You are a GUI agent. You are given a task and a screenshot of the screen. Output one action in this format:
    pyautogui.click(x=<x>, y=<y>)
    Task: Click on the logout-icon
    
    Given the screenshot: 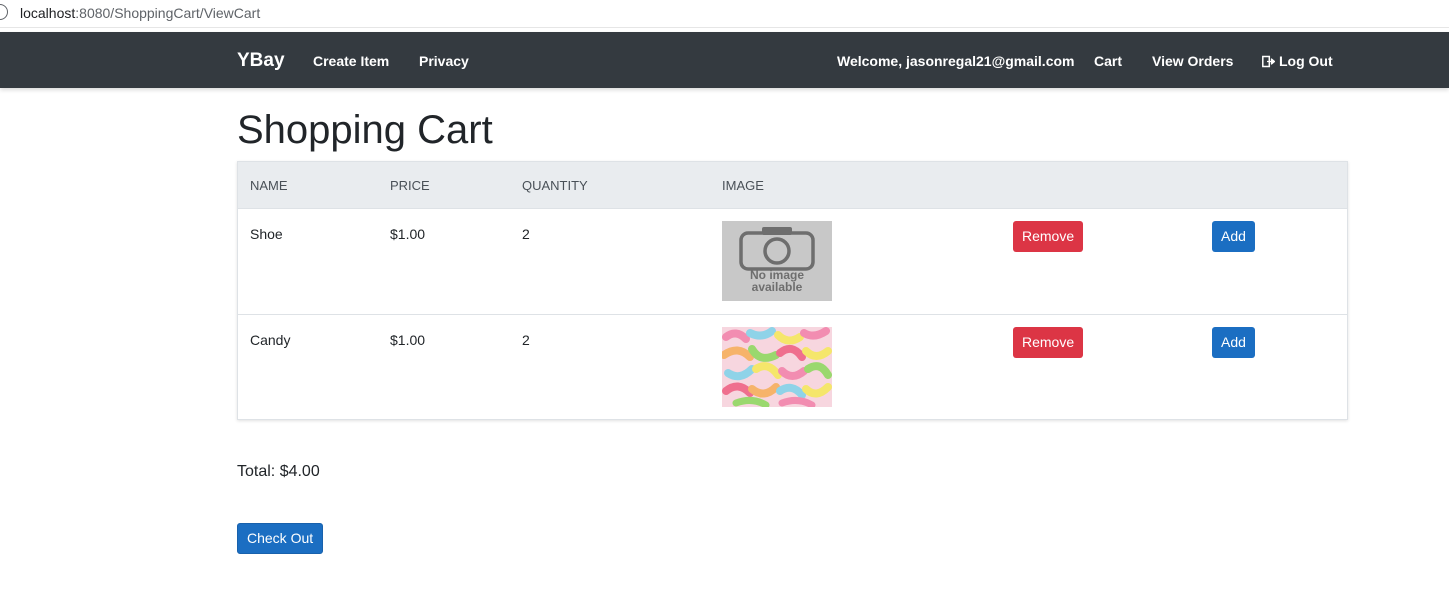 What is the action you would take?
    pyautogui.click(x=1268, y=61)
    